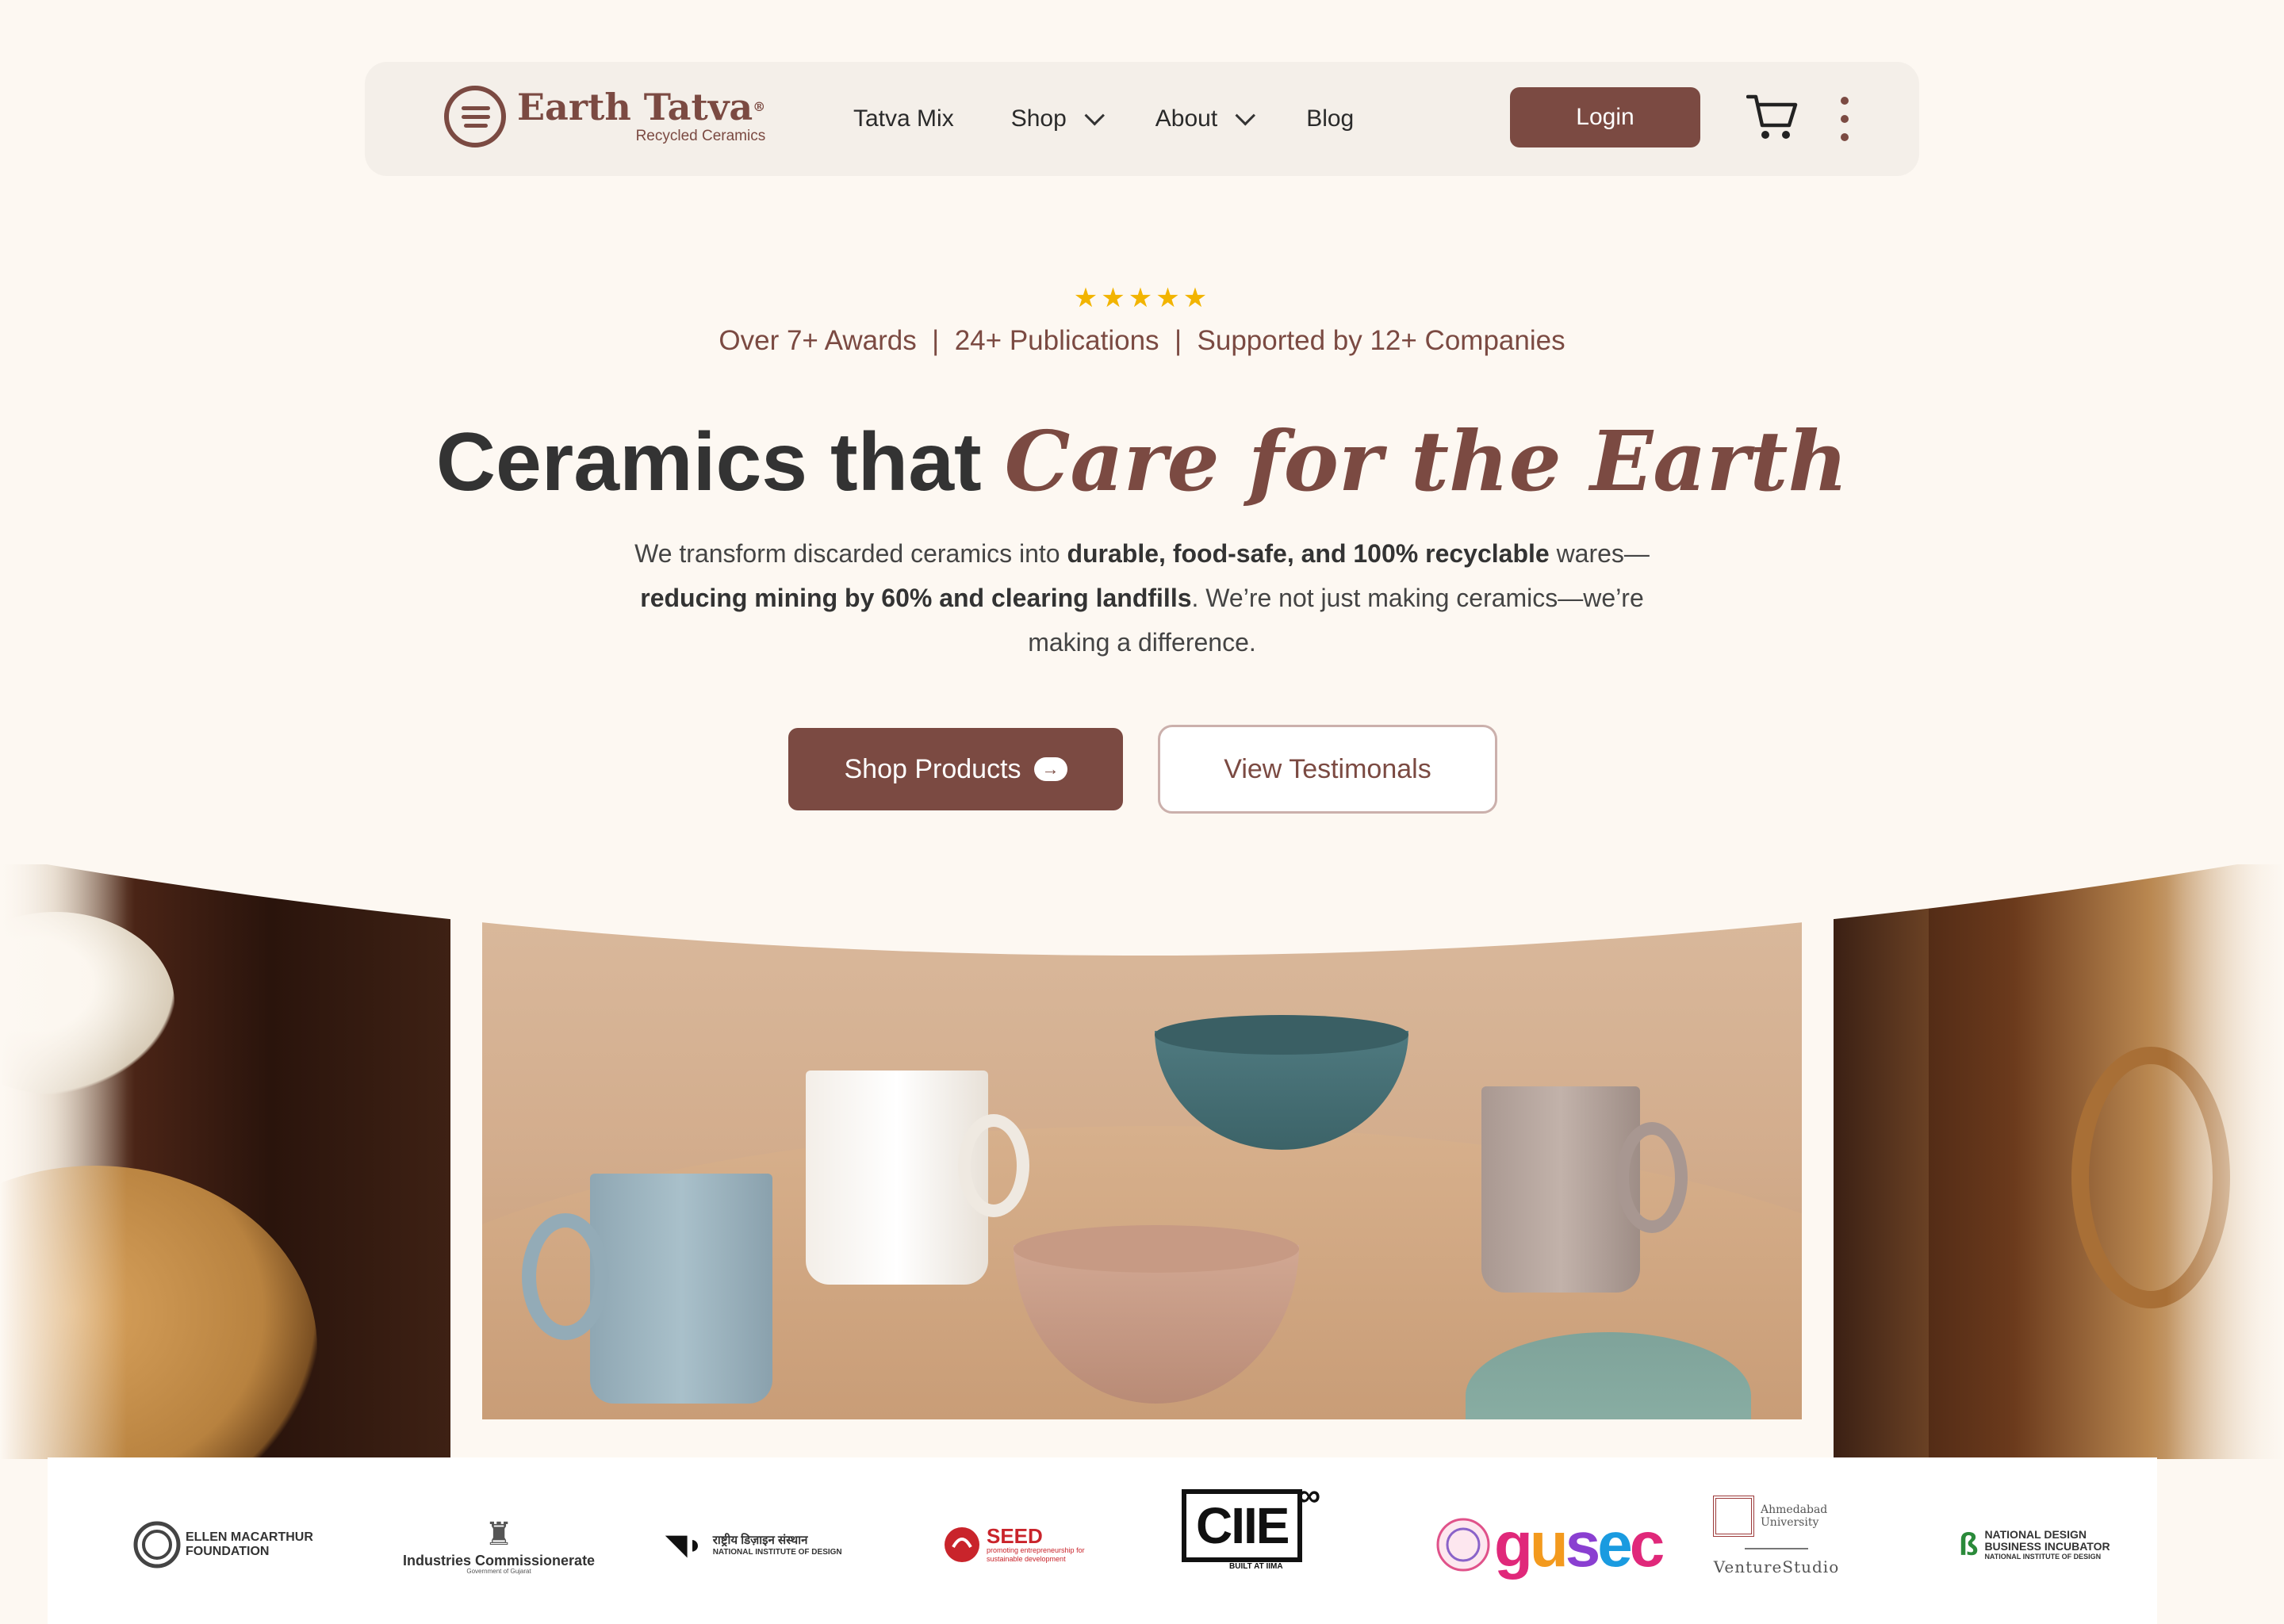 The image size is (2284, 1624). What do you see at coordinates (700, 136) in the screenshot?
I see `brand-tagline: Recycled Ceramics` at bounding box center [700, 136].